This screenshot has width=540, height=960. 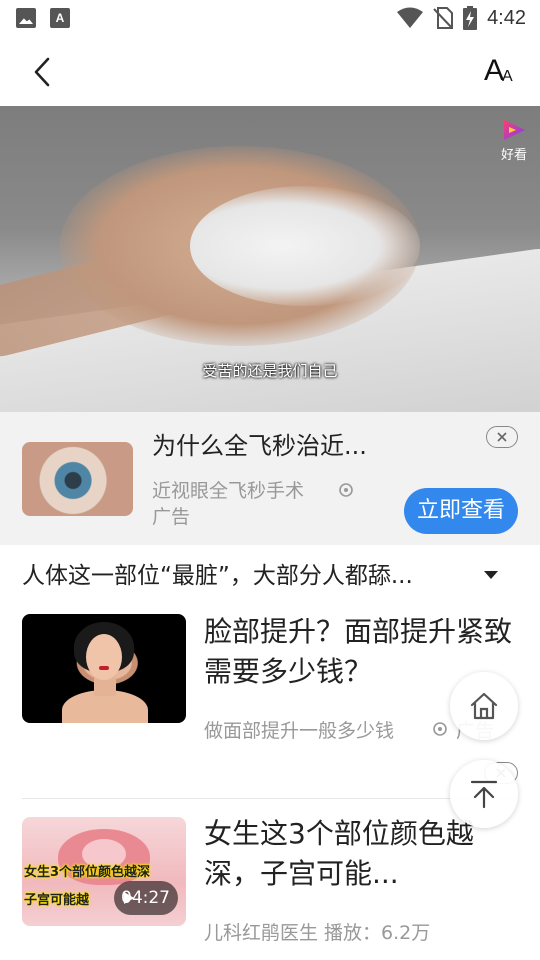 What do you see at coordinates (270, 71) in the screenshot?
I see `top-bar: A A` at bounding box center [270, 71].